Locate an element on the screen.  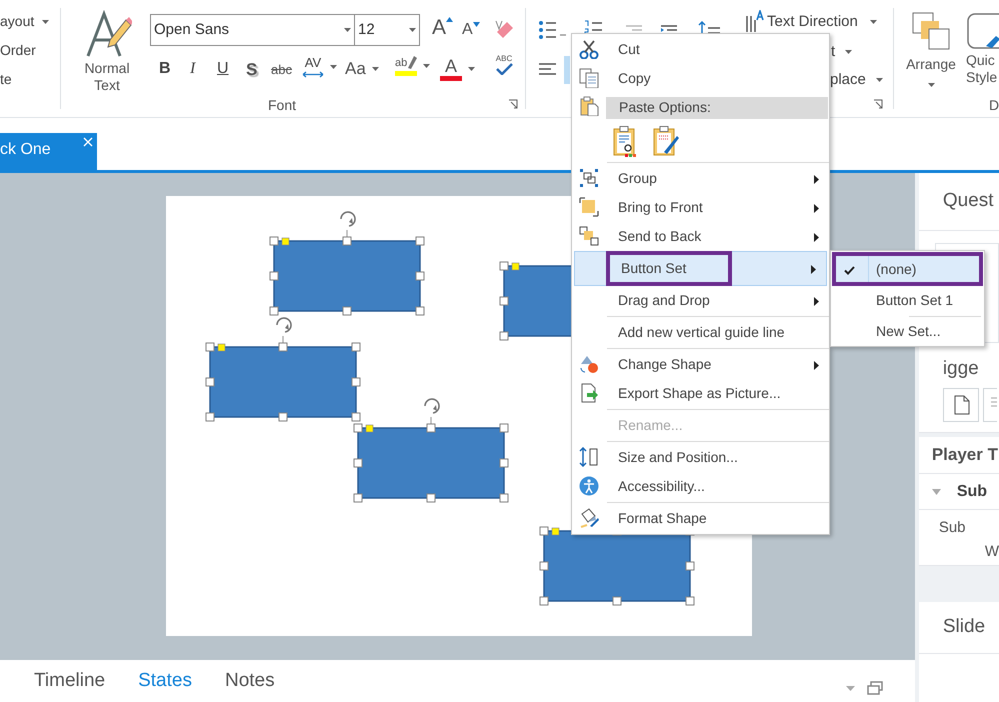
panel-heading: igge is located at coordinates (961, 368).